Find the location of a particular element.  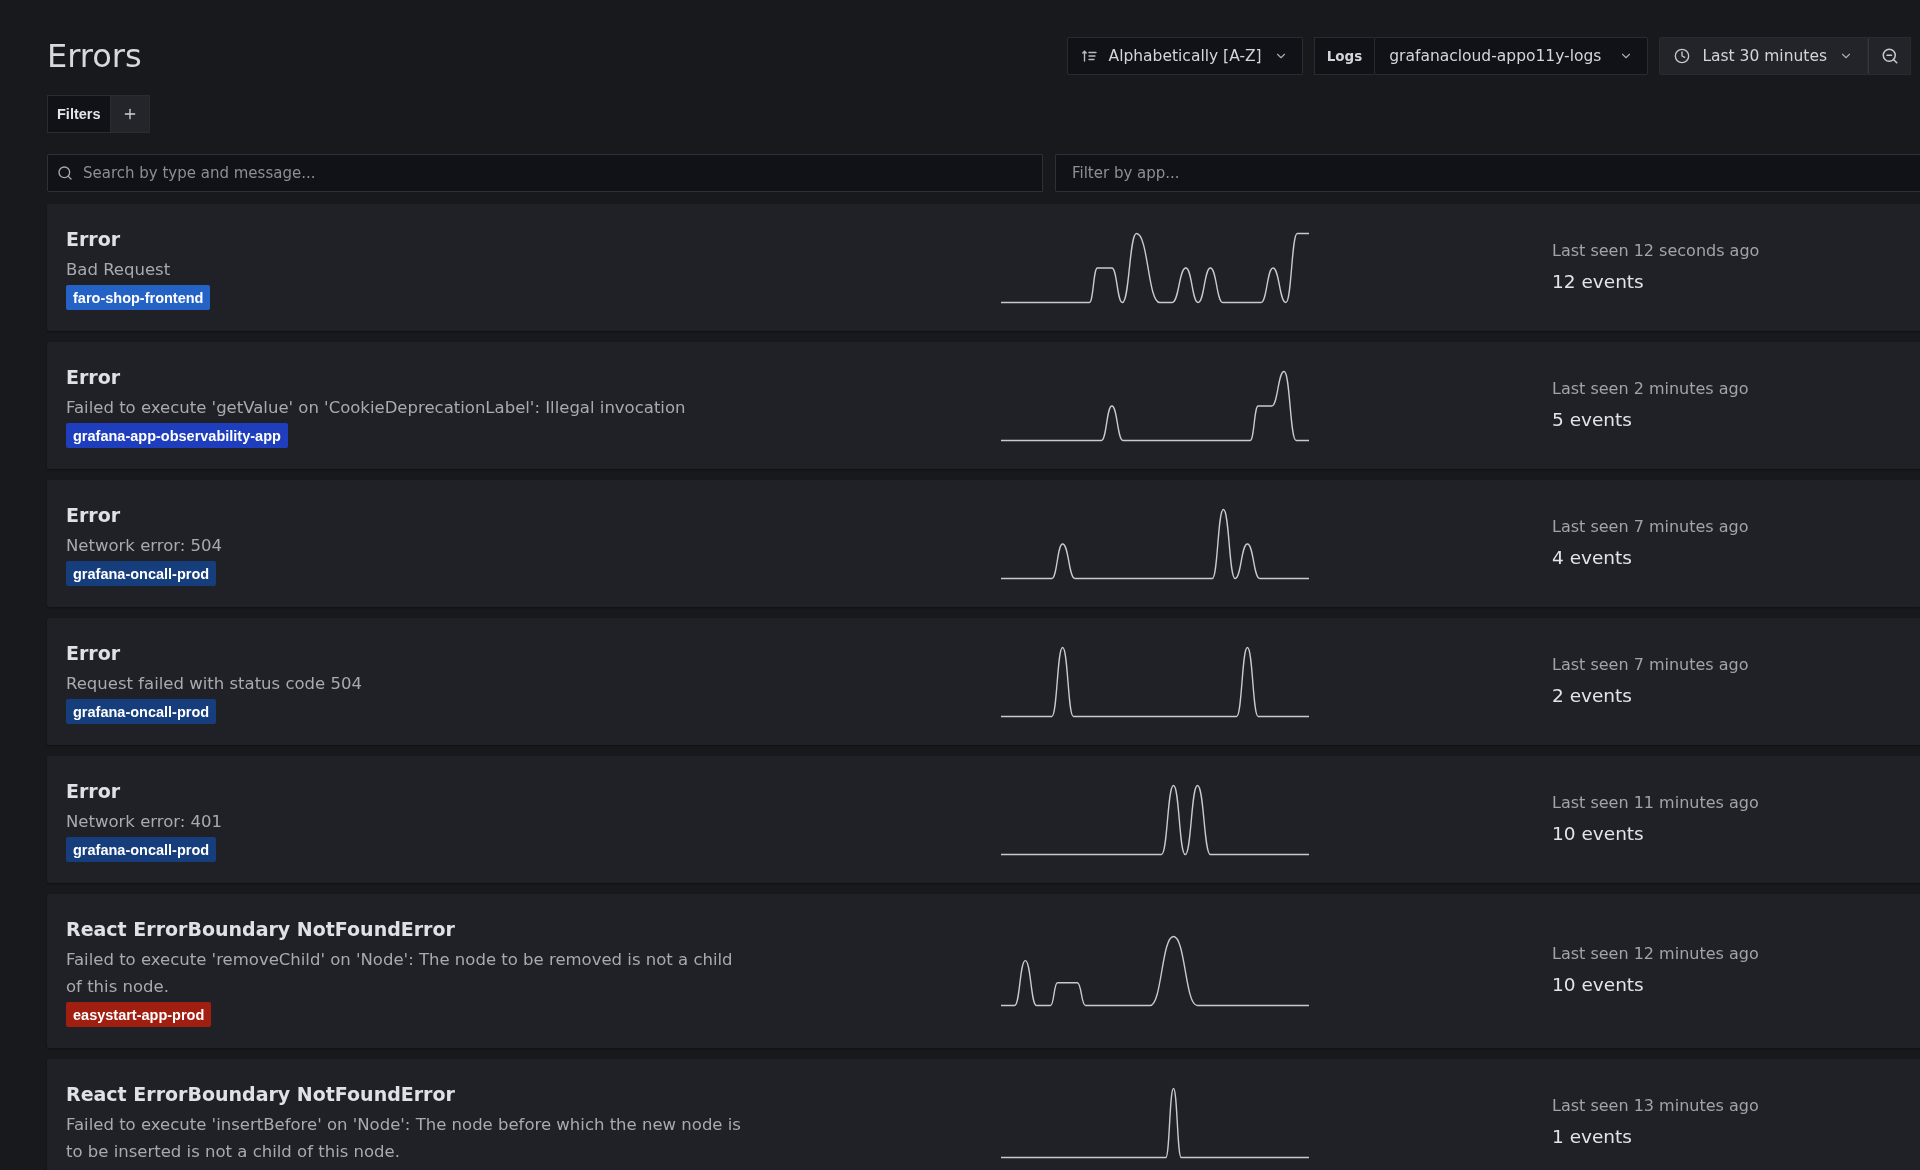

error-message: Network error: 504 is located at coordinates (144, 546).